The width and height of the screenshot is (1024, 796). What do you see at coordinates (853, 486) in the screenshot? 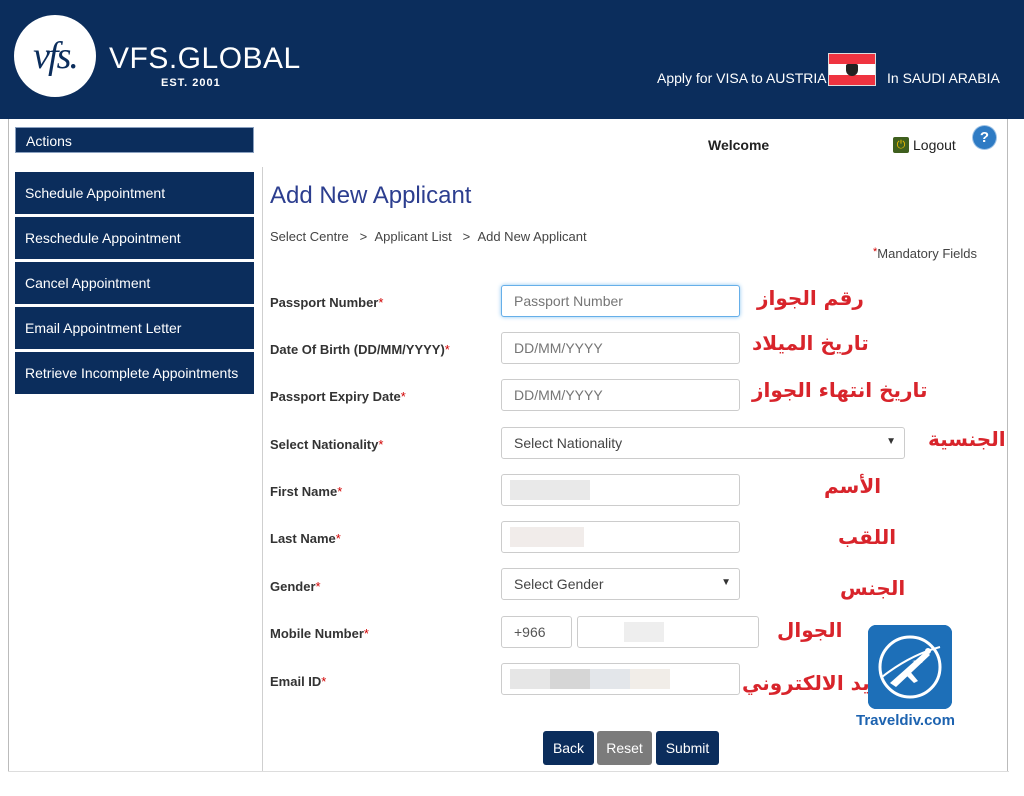
I see `arabic-annotation-first-name: الأسم` at bounding box center [853, 486].